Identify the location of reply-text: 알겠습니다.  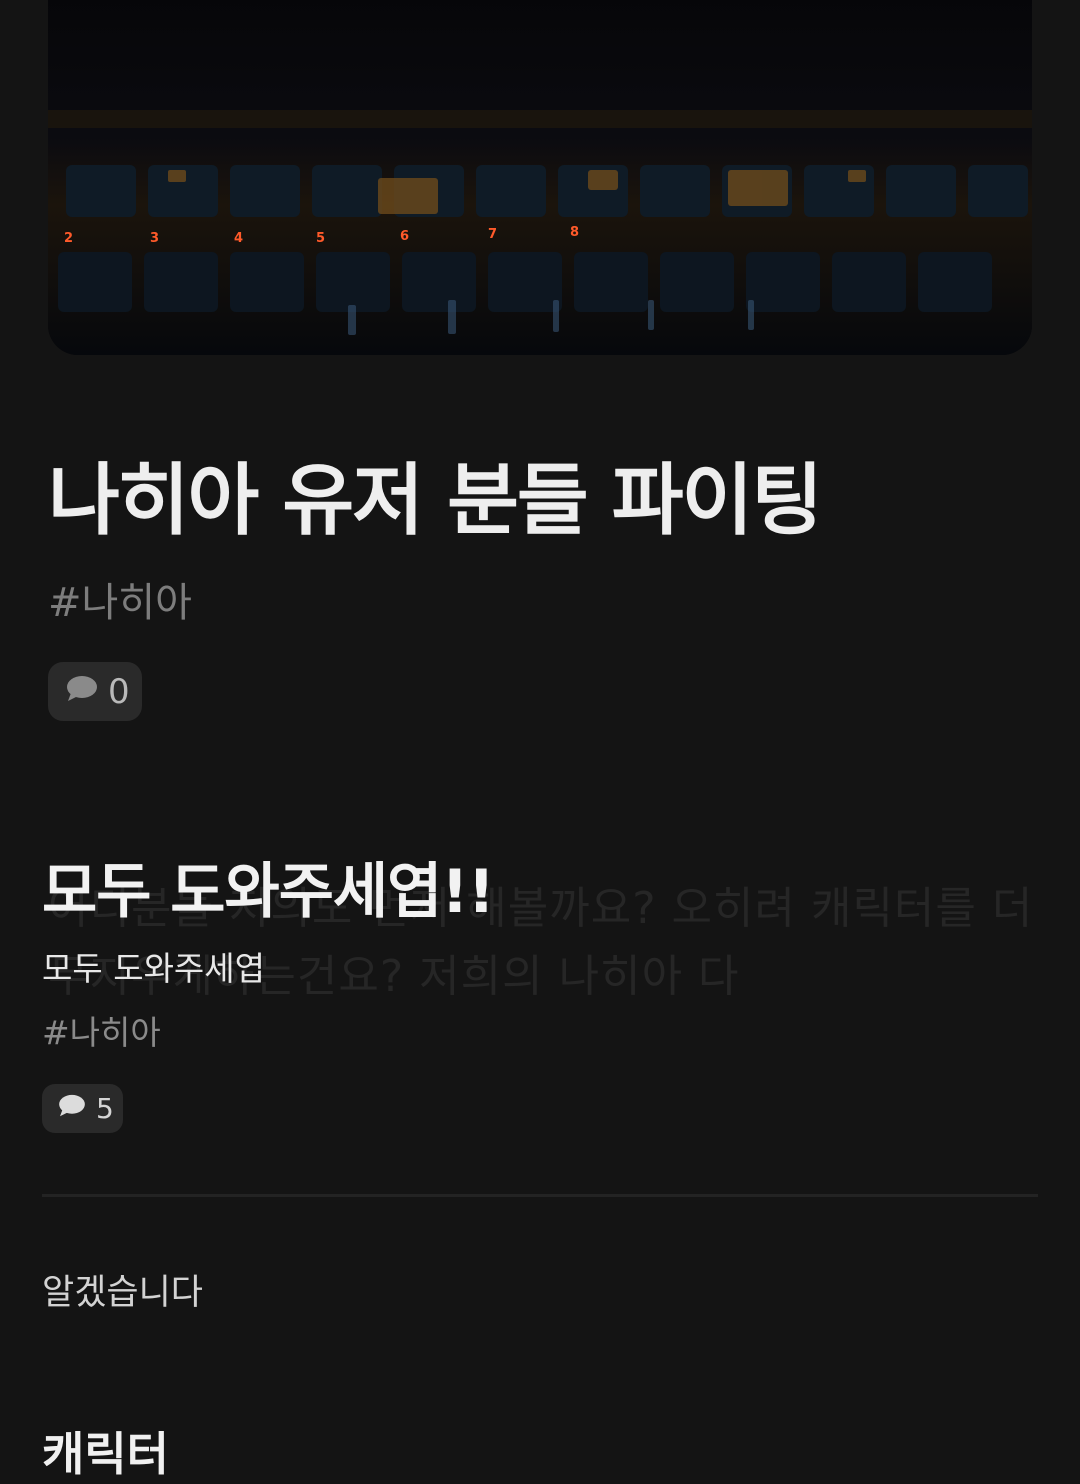
(122, 1289).